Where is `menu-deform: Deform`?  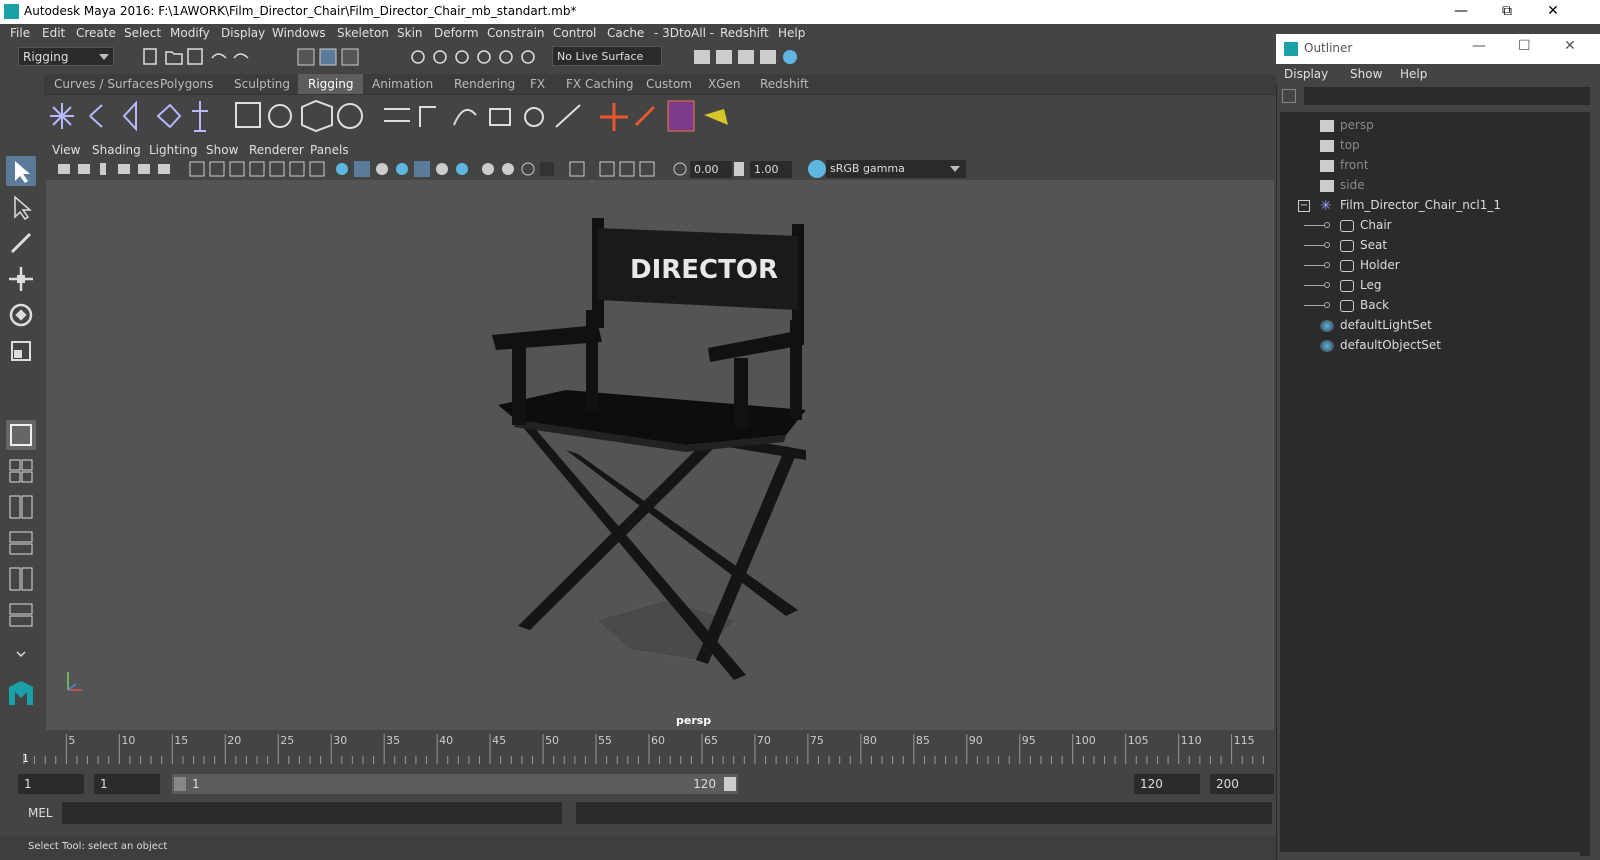 menu-deform: Deform is located at coordinates (456, 33).